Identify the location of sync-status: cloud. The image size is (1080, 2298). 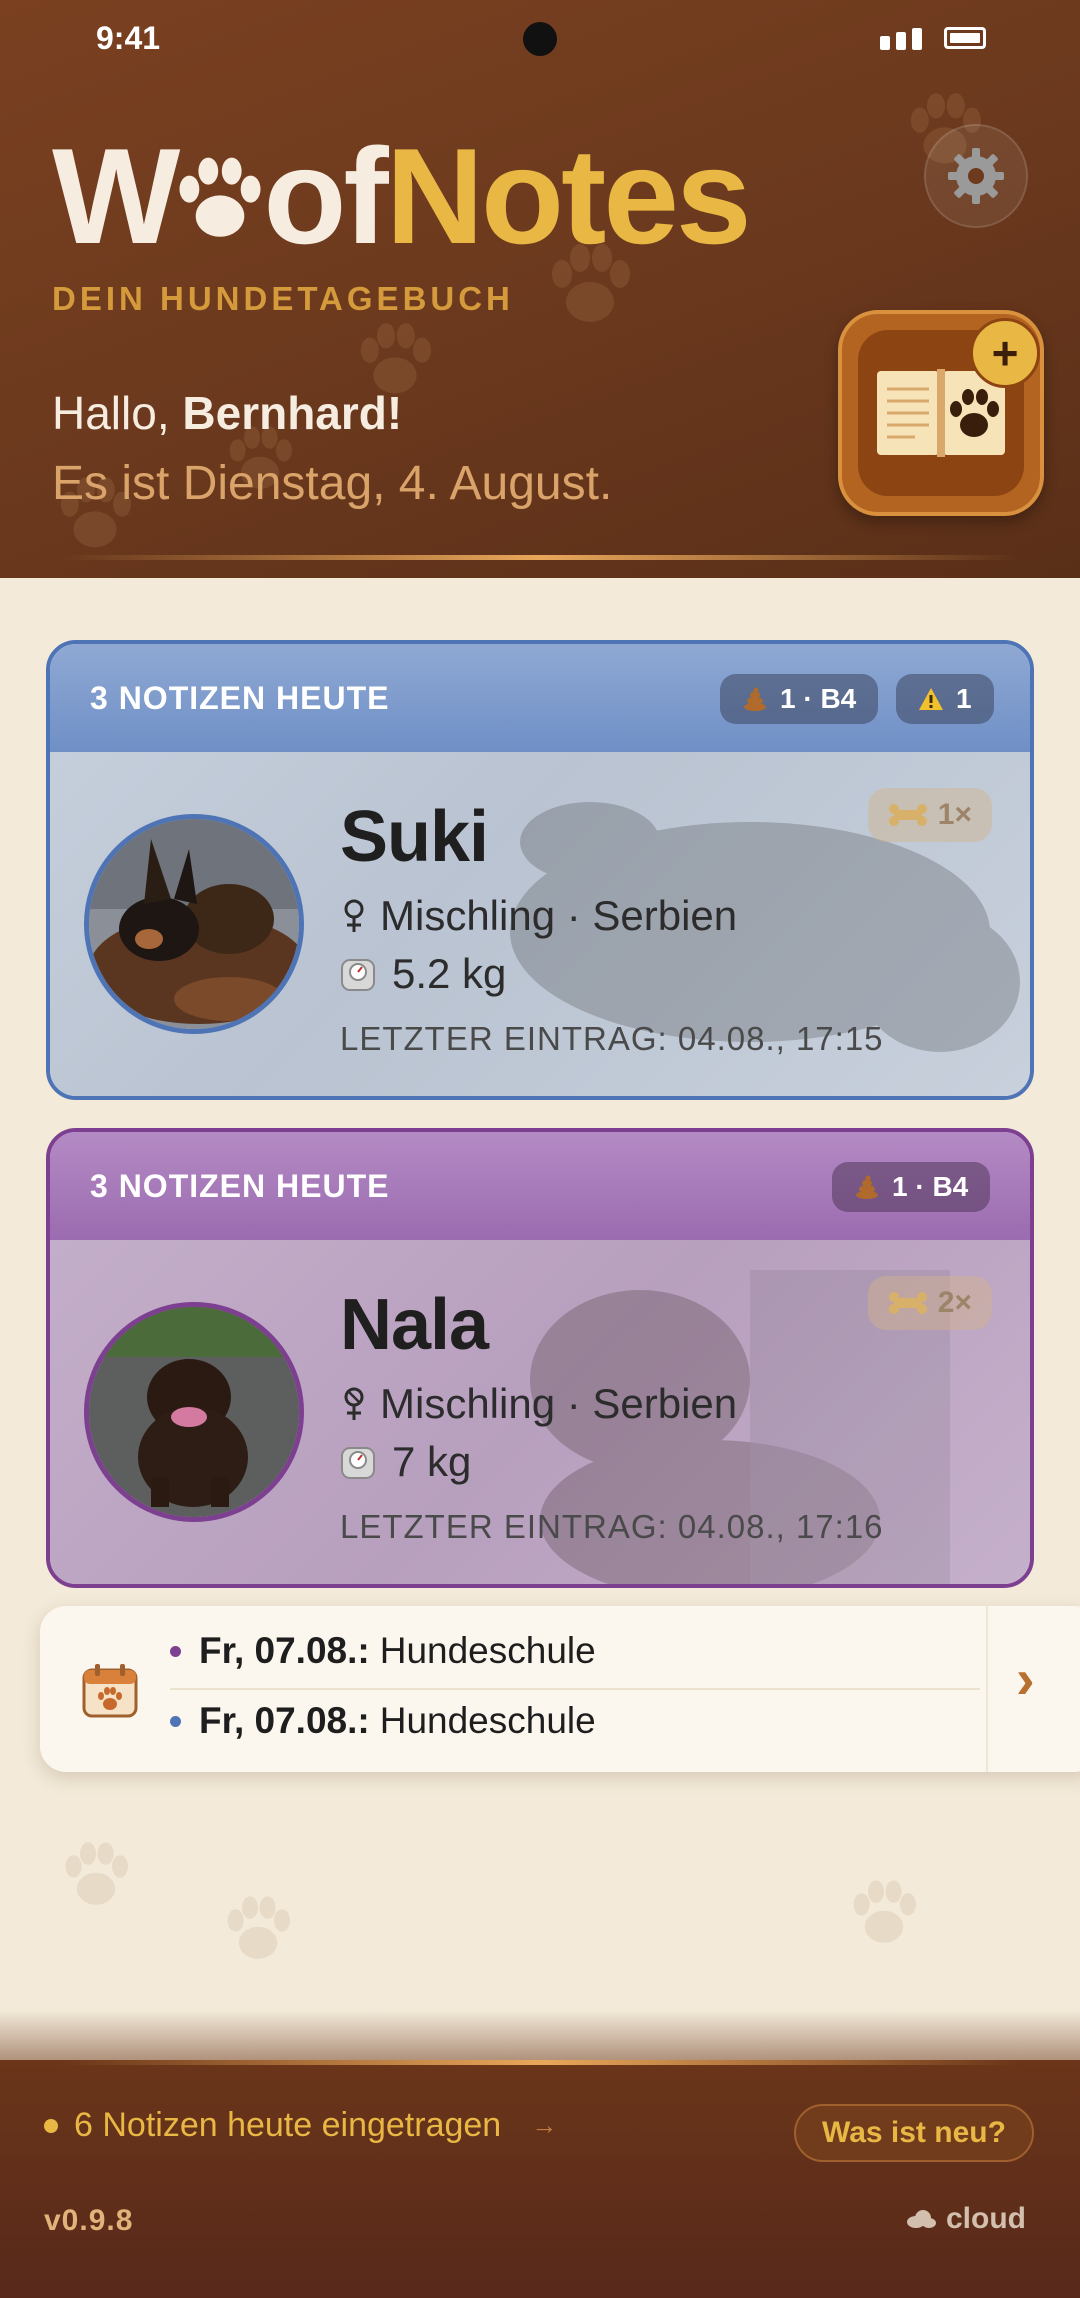
(966, 2219).